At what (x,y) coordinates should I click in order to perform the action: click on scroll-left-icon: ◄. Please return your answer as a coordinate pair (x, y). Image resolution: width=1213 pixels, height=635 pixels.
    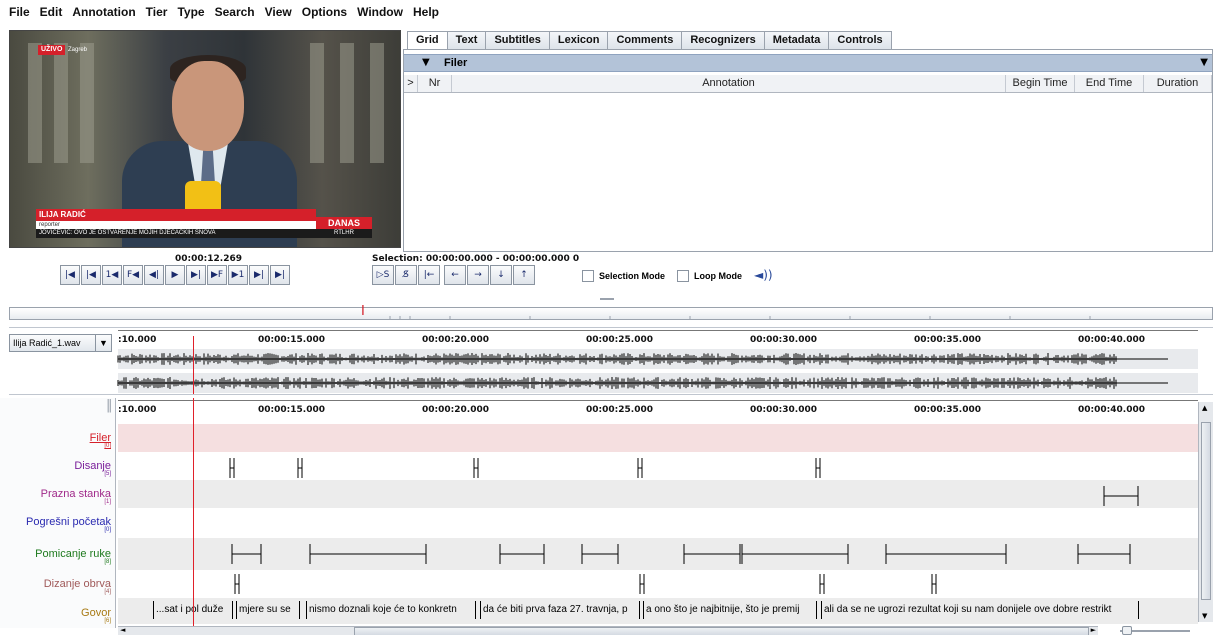
    Looking at the image, I should click on (122, 630).